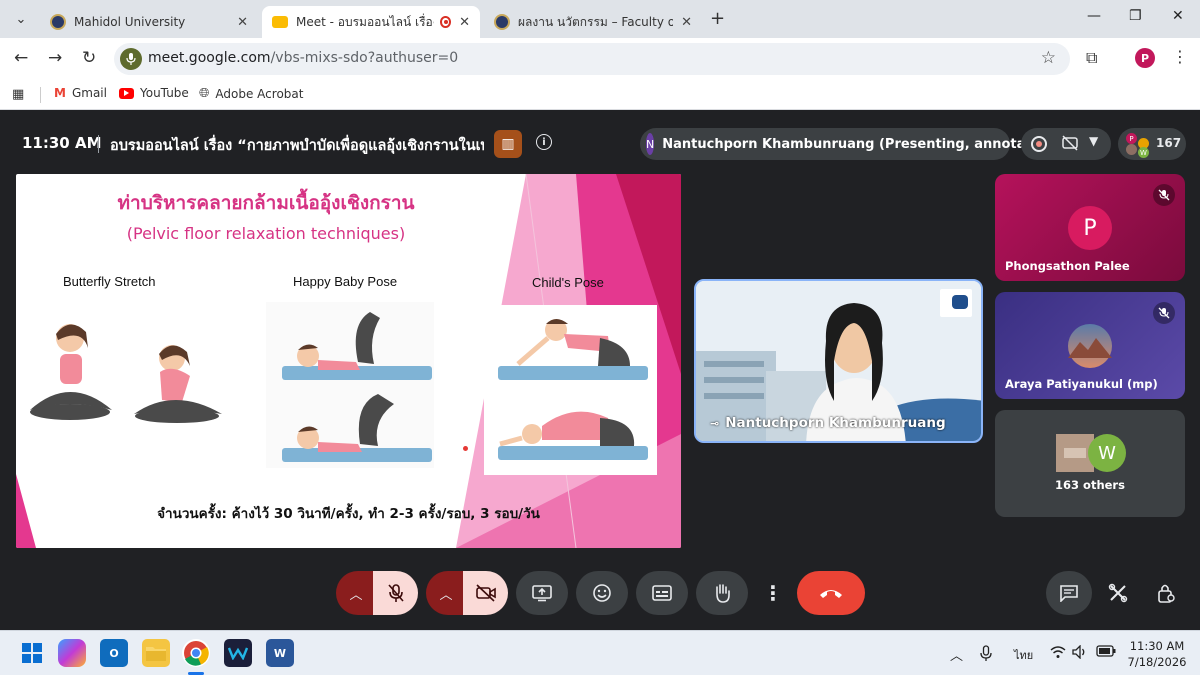  I want to click on camera-toggle-button, so click(485, 593).